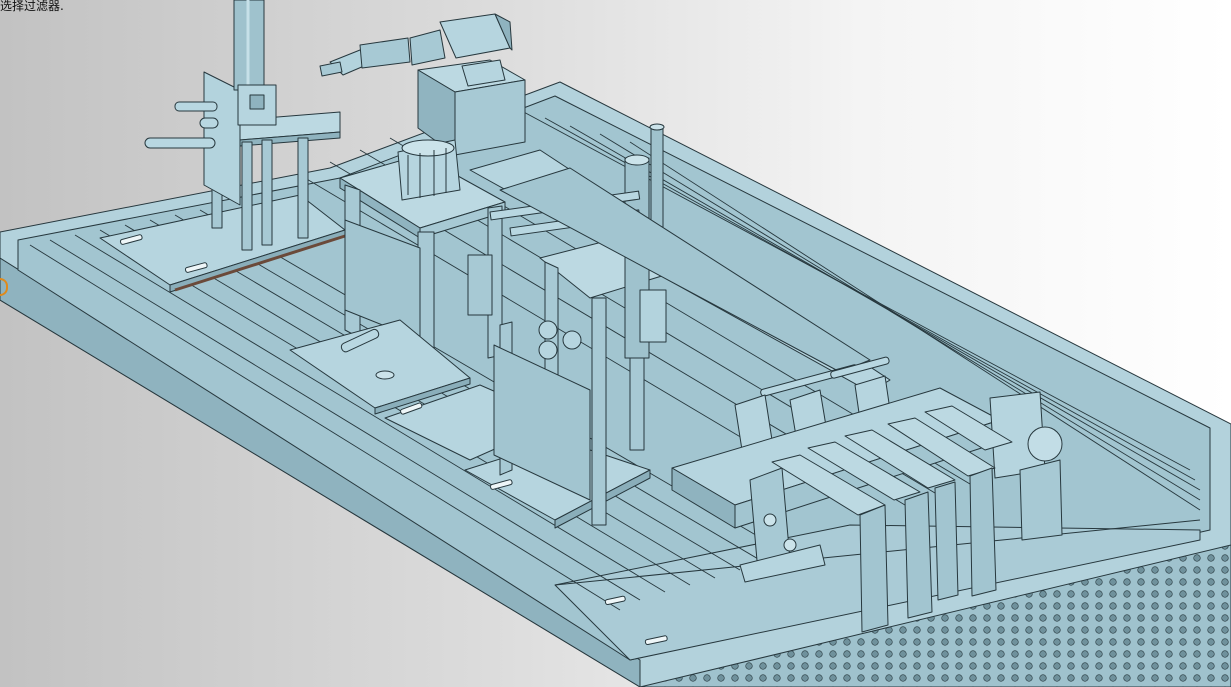 The width and height of the screenshot is (1231, 687). What do you see at coordinates (385, 53) in the screenshot?
I see `cylinder-rod-body` at bounding box center [385, 53].